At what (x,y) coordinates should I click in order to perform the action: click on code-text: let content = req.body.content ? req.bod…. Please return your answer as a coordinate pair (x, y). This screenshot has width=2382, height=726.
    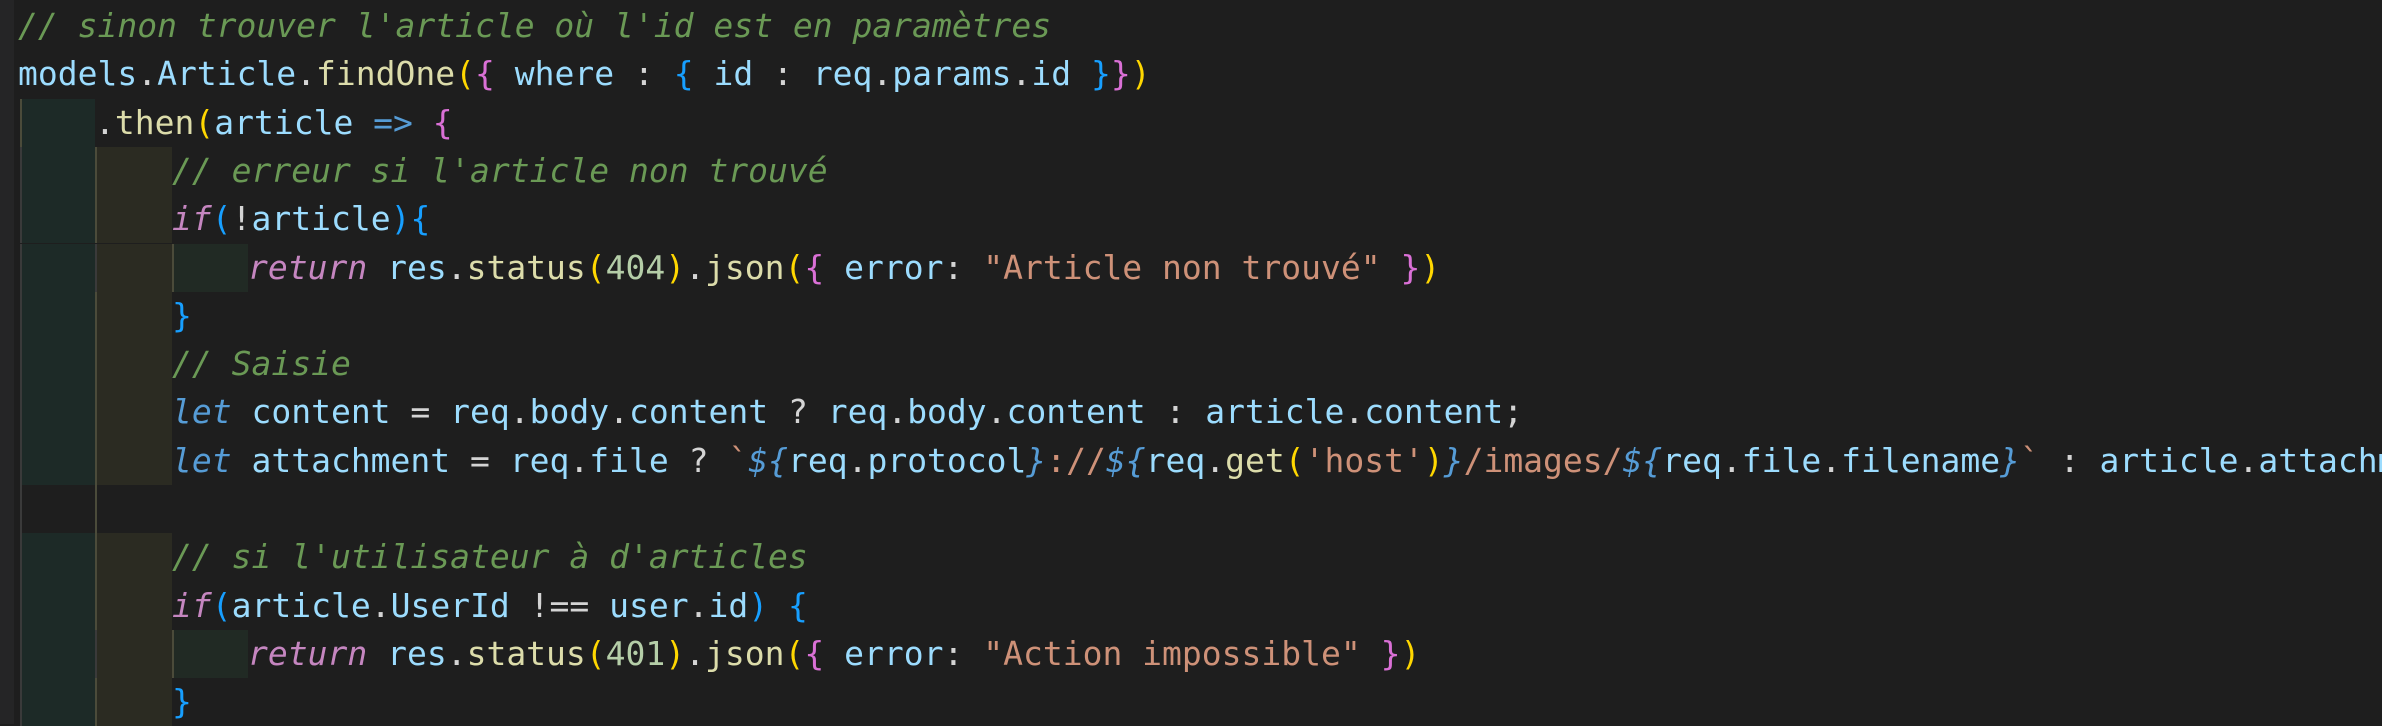
    Looking at the image, I should click on (847, 412).